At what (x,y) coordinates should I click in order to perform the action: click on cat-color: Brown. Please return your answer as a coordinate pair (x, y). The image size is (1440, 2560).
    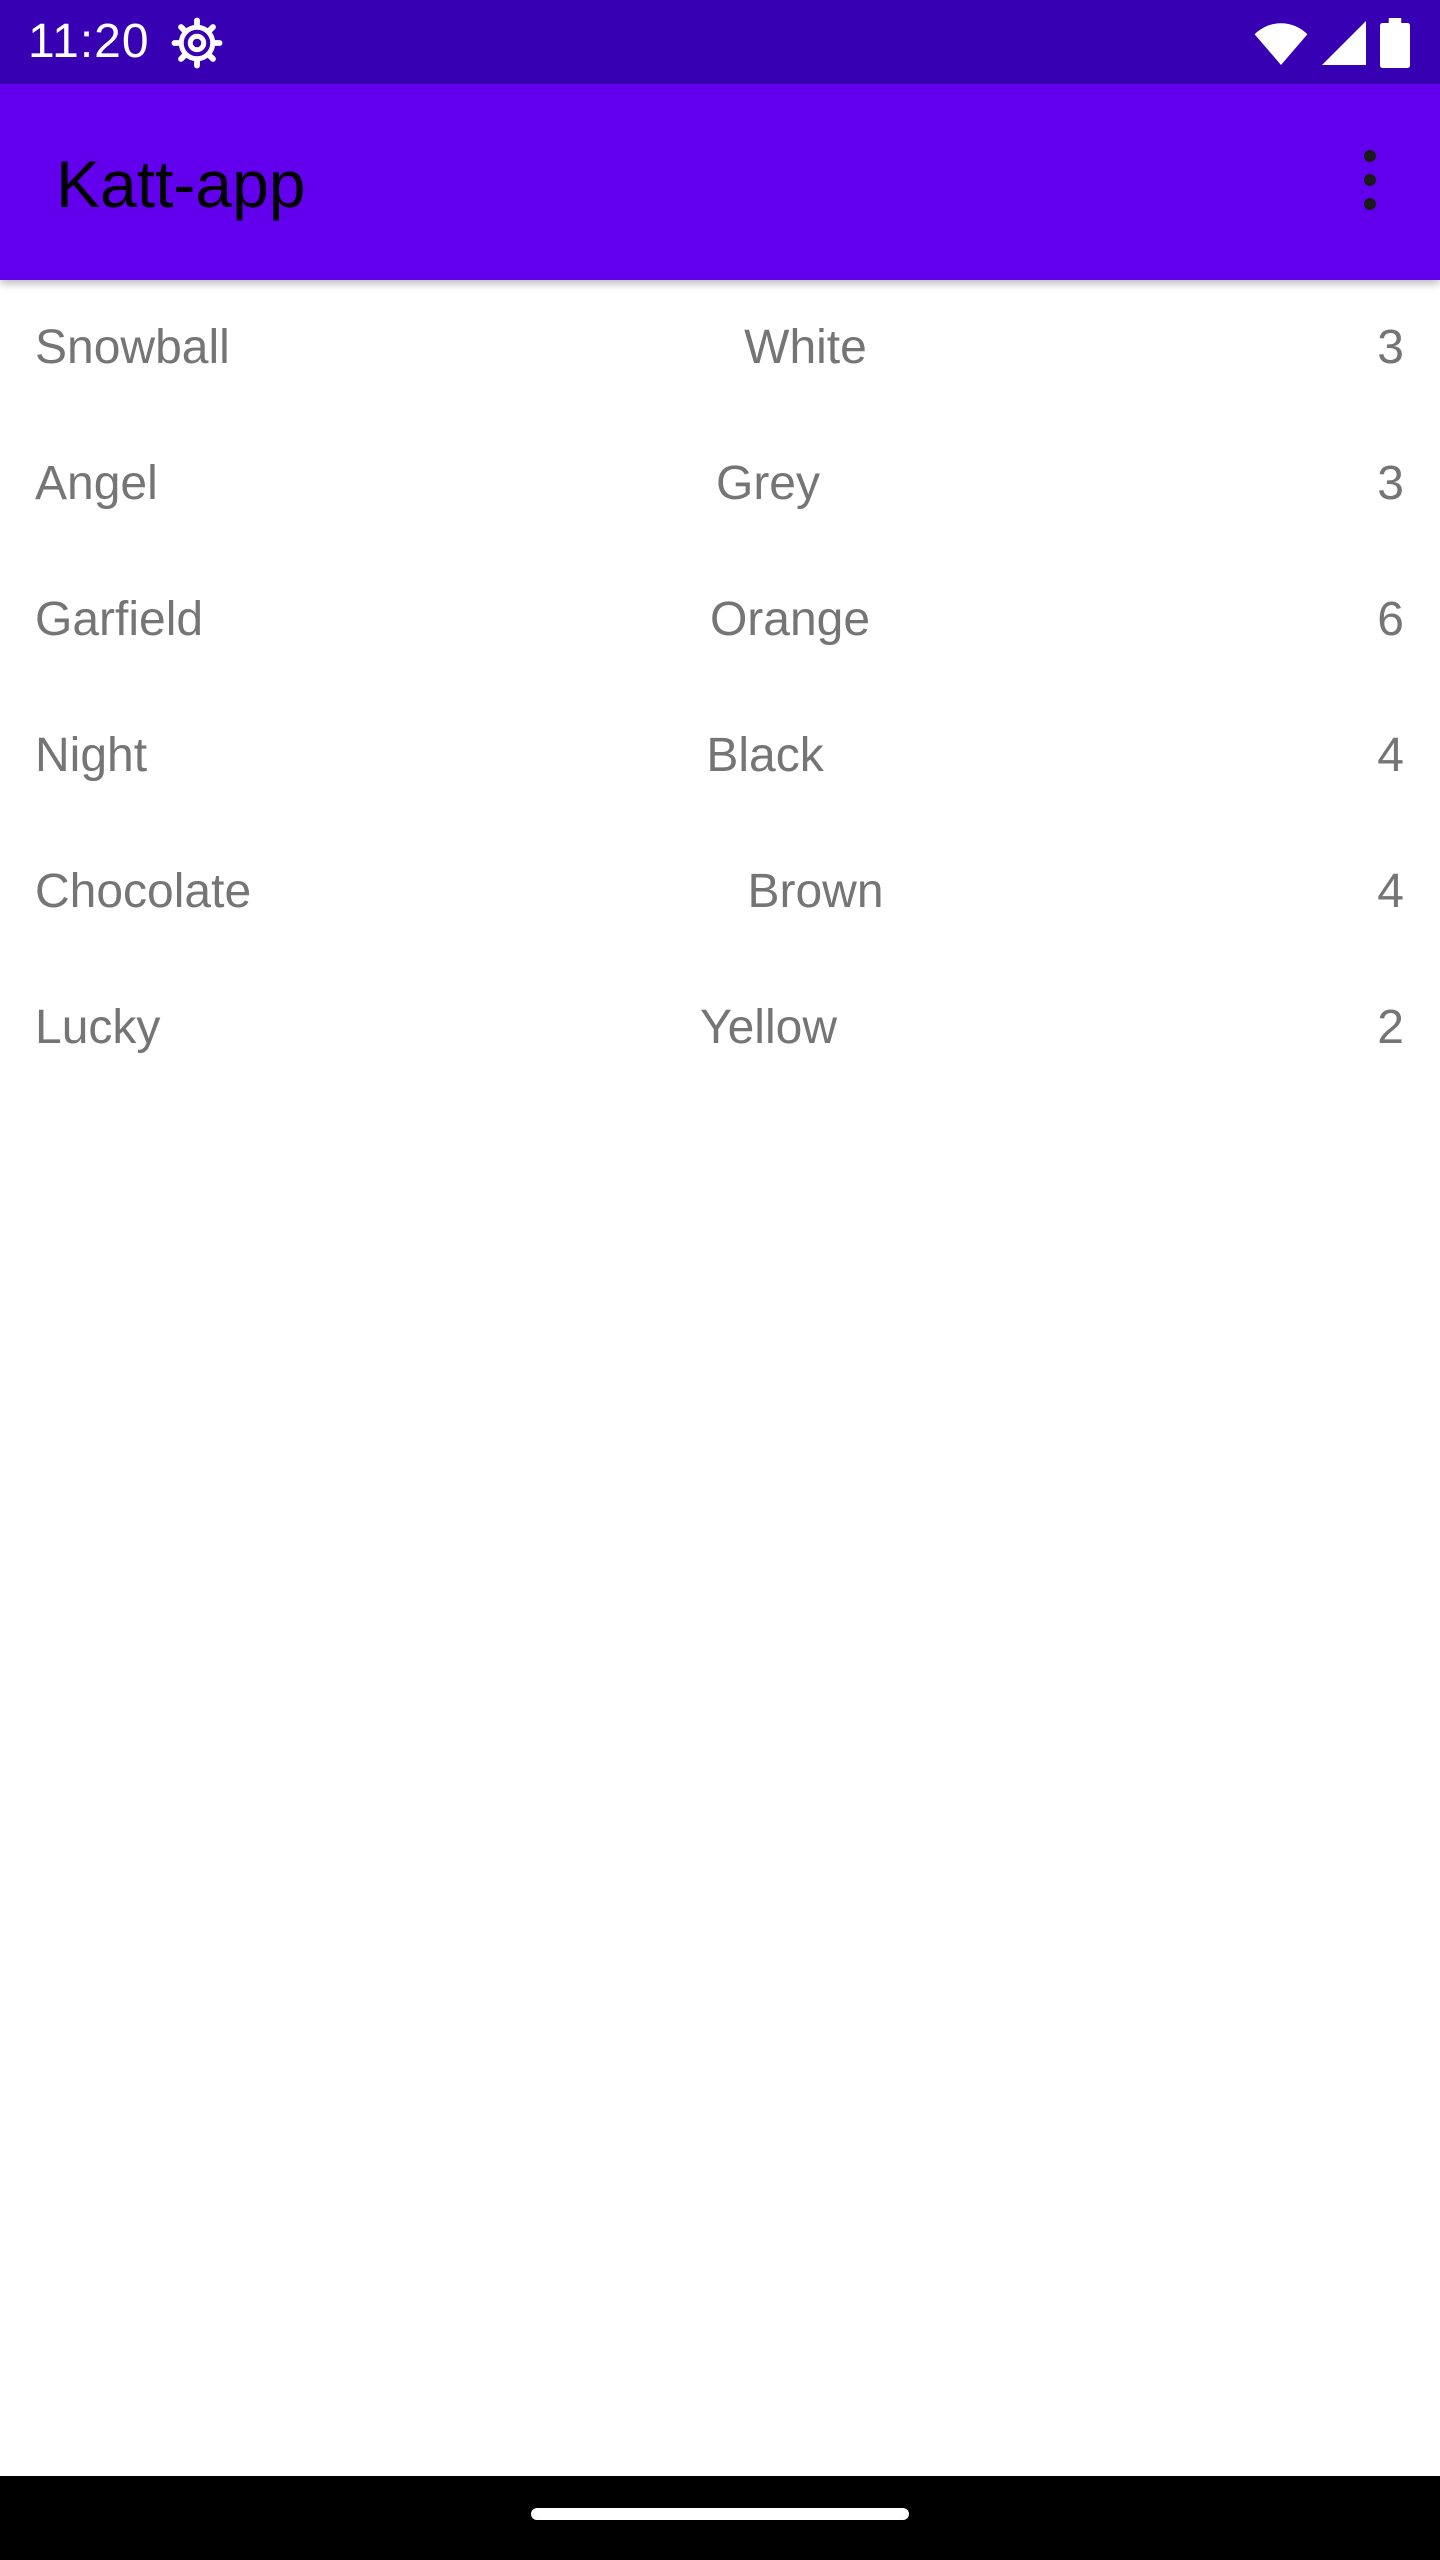
    Looking at the image, I should click on (815, 891).